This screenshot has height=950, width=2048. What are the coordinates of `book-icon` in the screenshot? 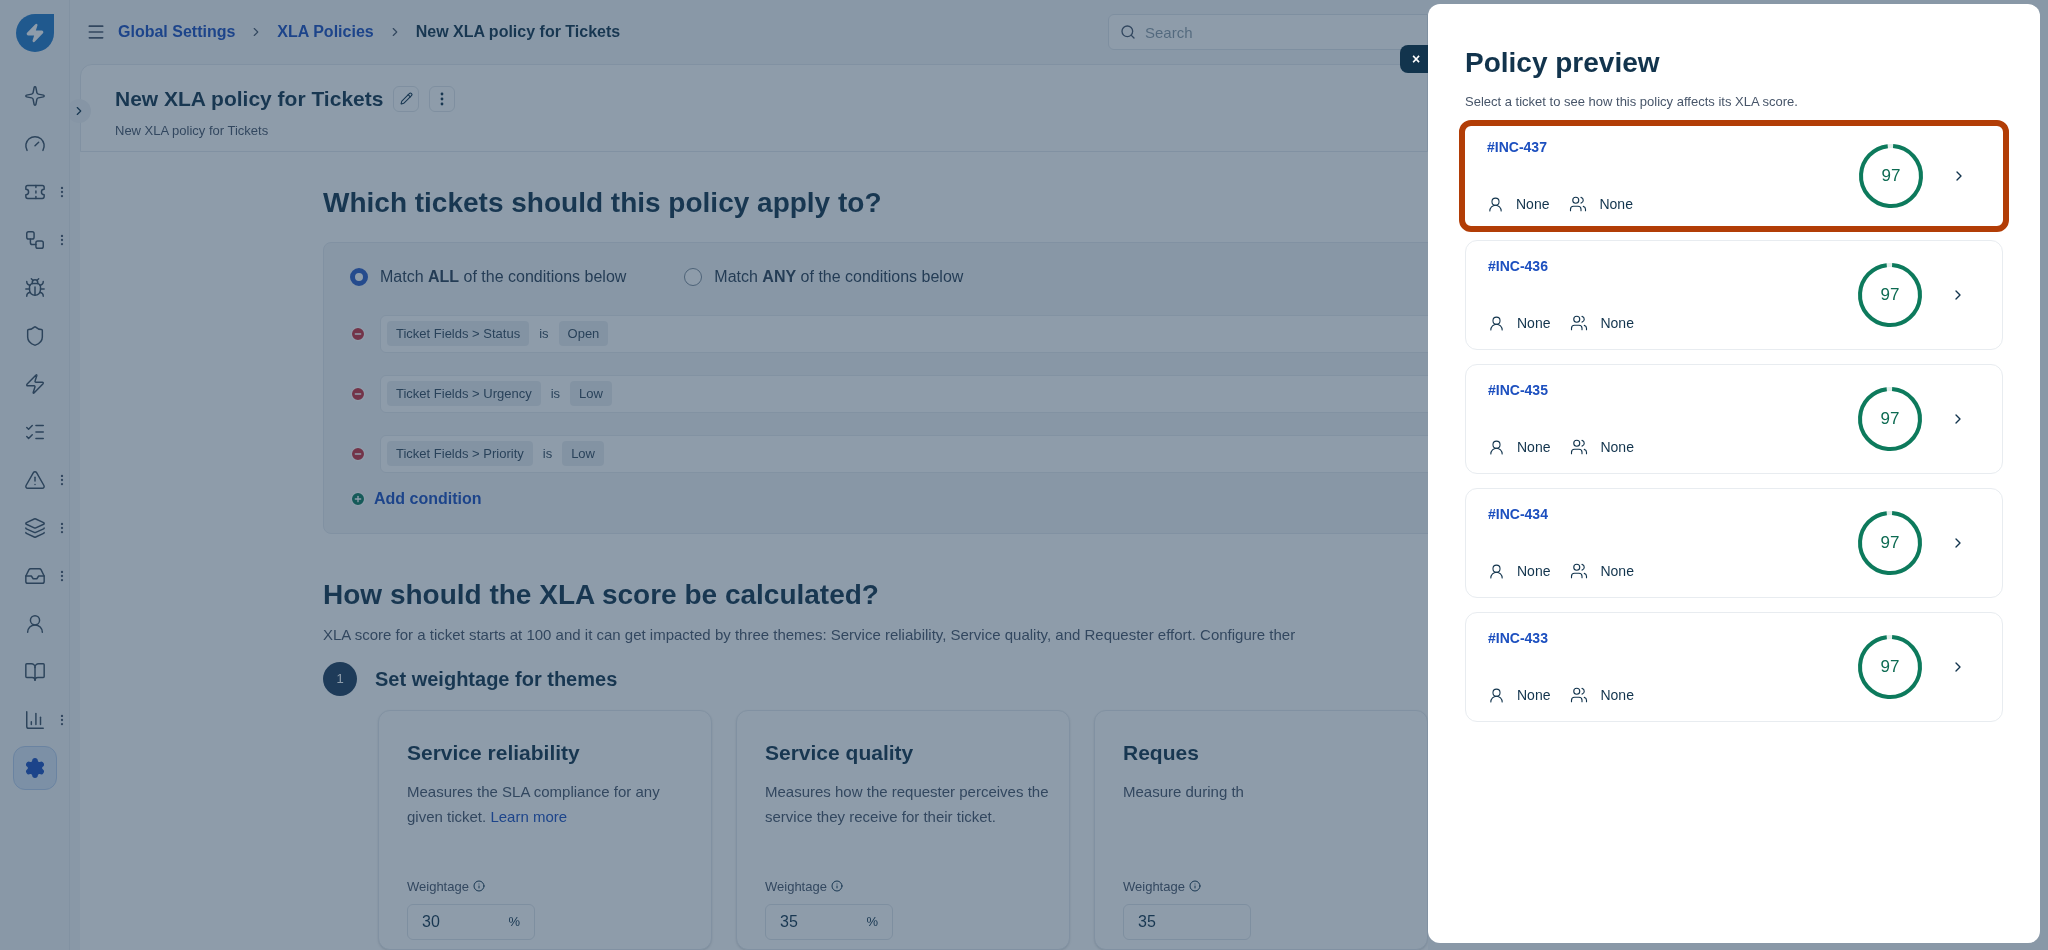 It's located at (34, 672).